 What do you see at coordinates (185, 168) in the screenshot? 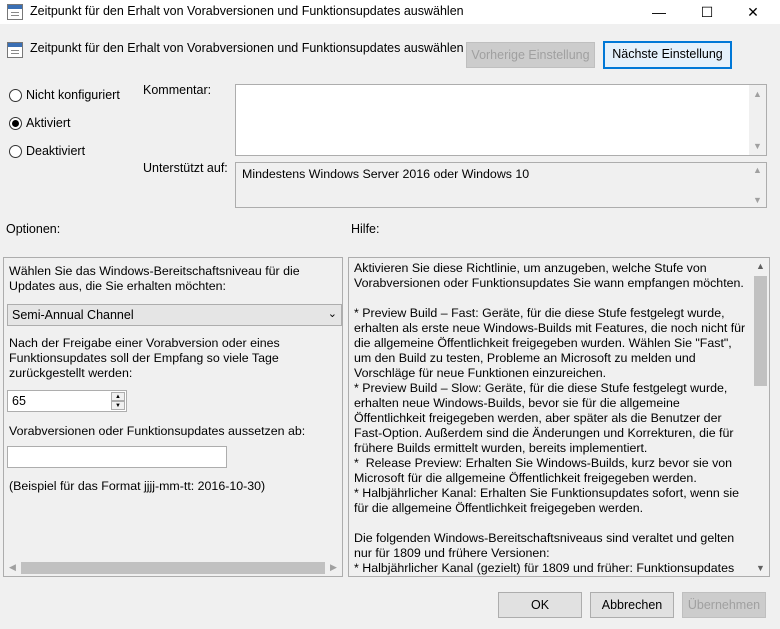
I see `supported-label: Unterstützt auf:` at bounding box center [185, 168].